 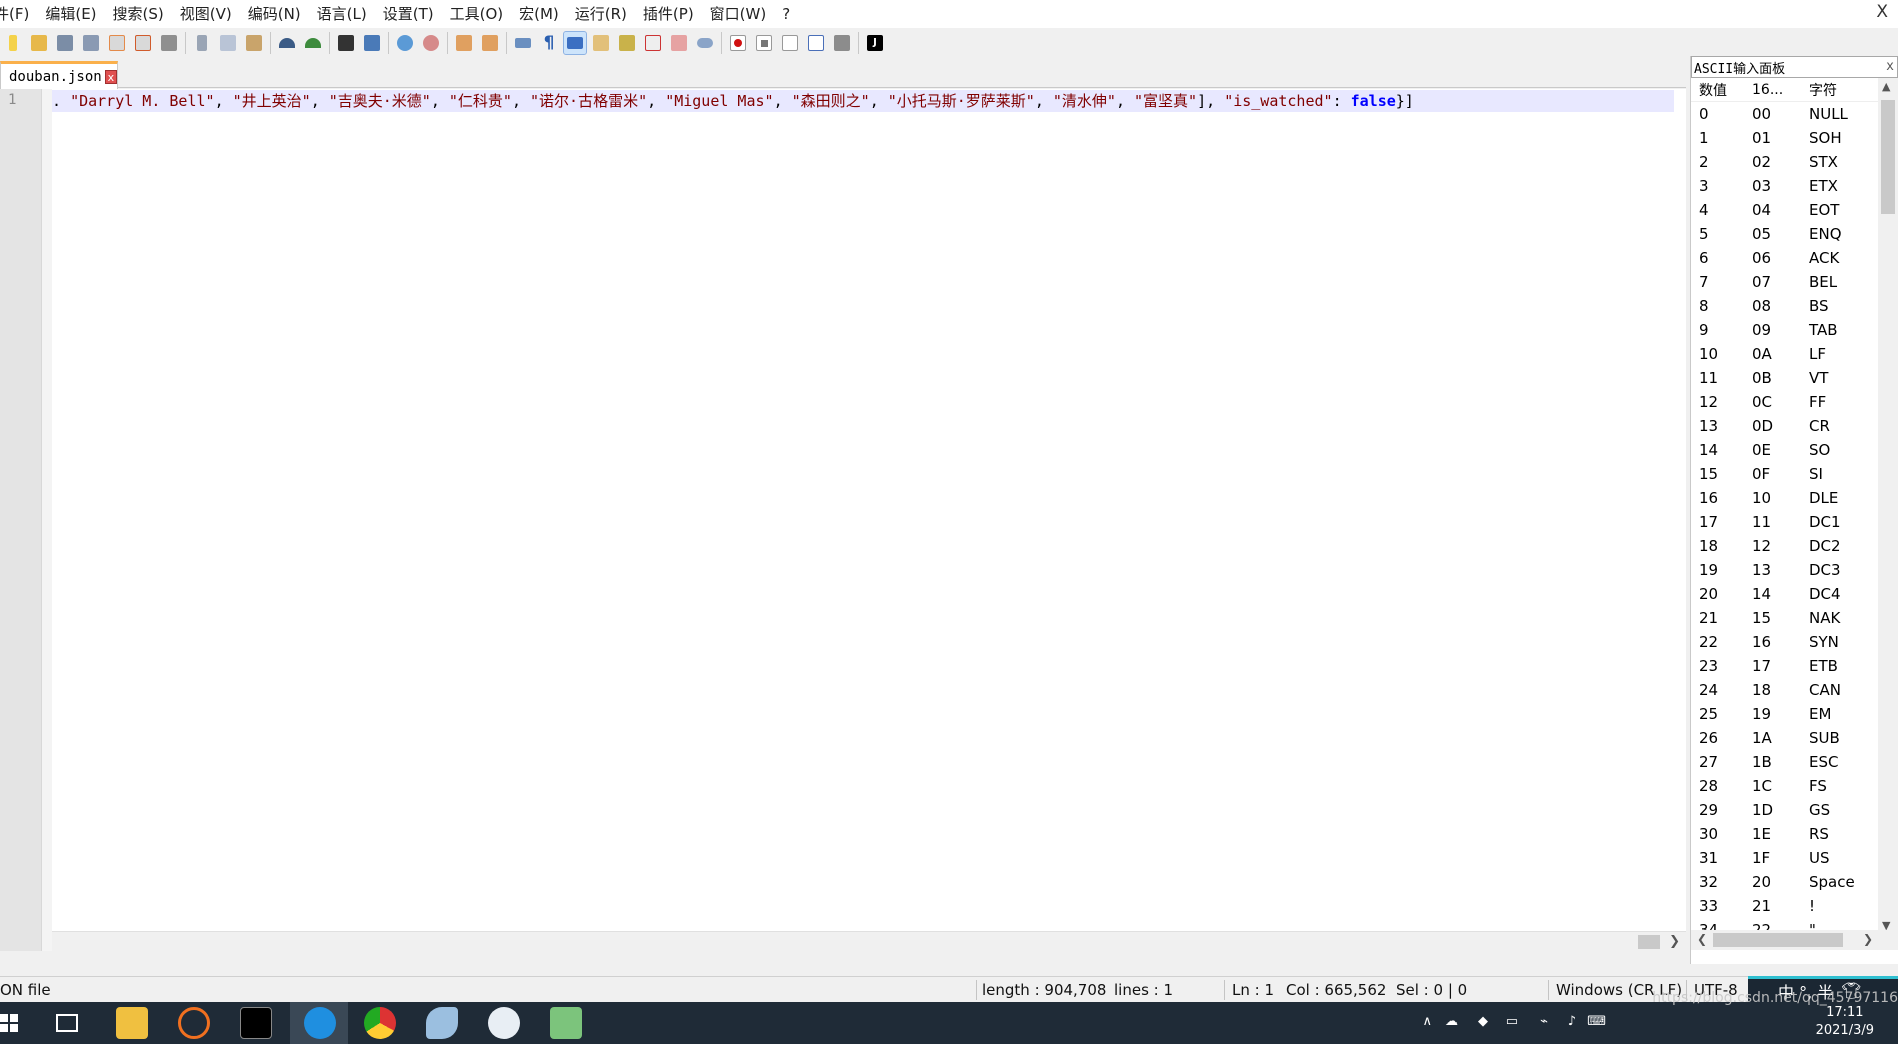 I want to click on menu-item-10: 插件(P), so click(x=668, y=14).